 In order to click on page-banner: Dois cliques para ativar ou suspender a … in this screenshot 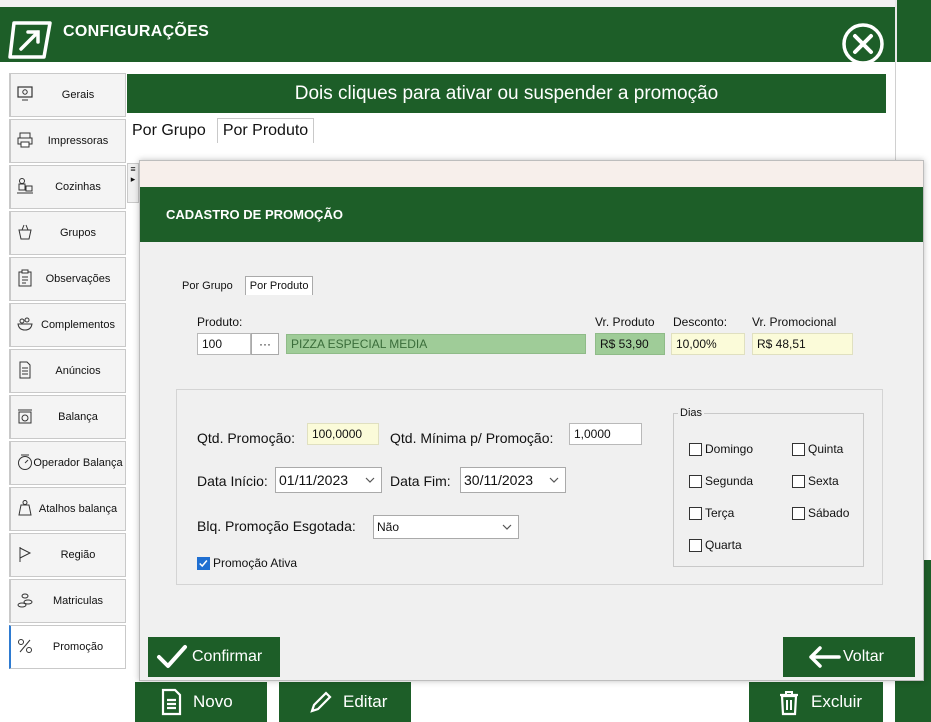, I will do `click(506, 93)`.